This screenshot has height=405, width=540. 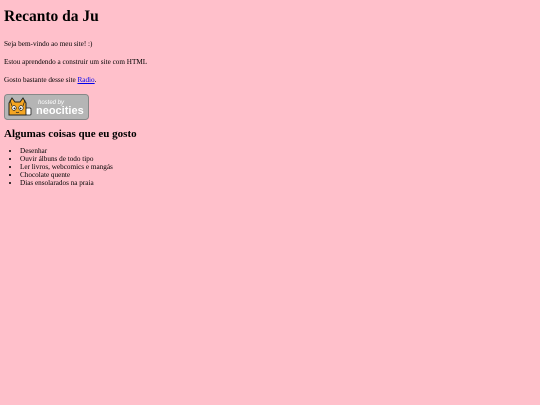 I want to click on list-item: Ler livros, webcomics e mangás, so click(x=278, y=167).